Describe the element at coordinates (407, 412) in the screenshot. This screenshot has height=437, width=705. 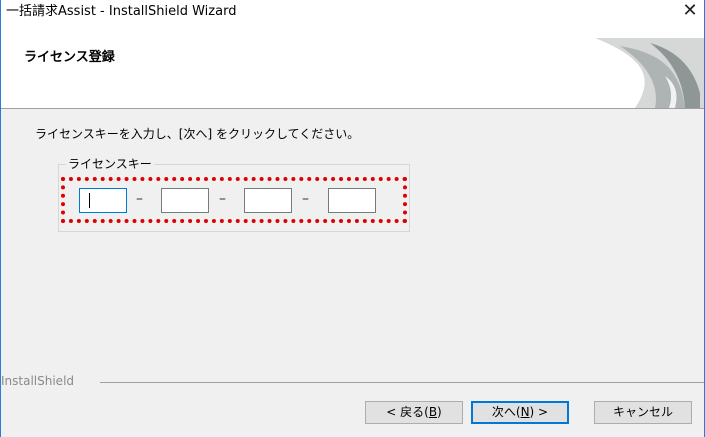
I see `back-button-prefix: < 戻る(` at that location.